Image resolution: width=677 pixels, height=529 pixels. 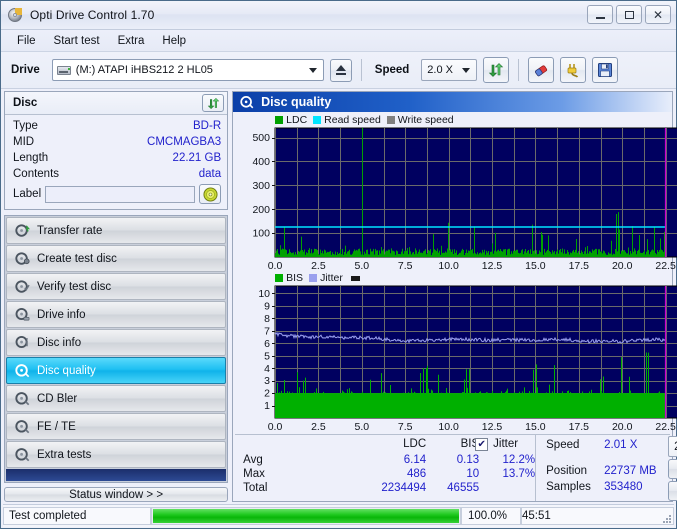 What do you see at coordinates (74, 286) in the screenshot?
I see `sidebar-item-label: Verify test disc` at bounding box center [74, 286].